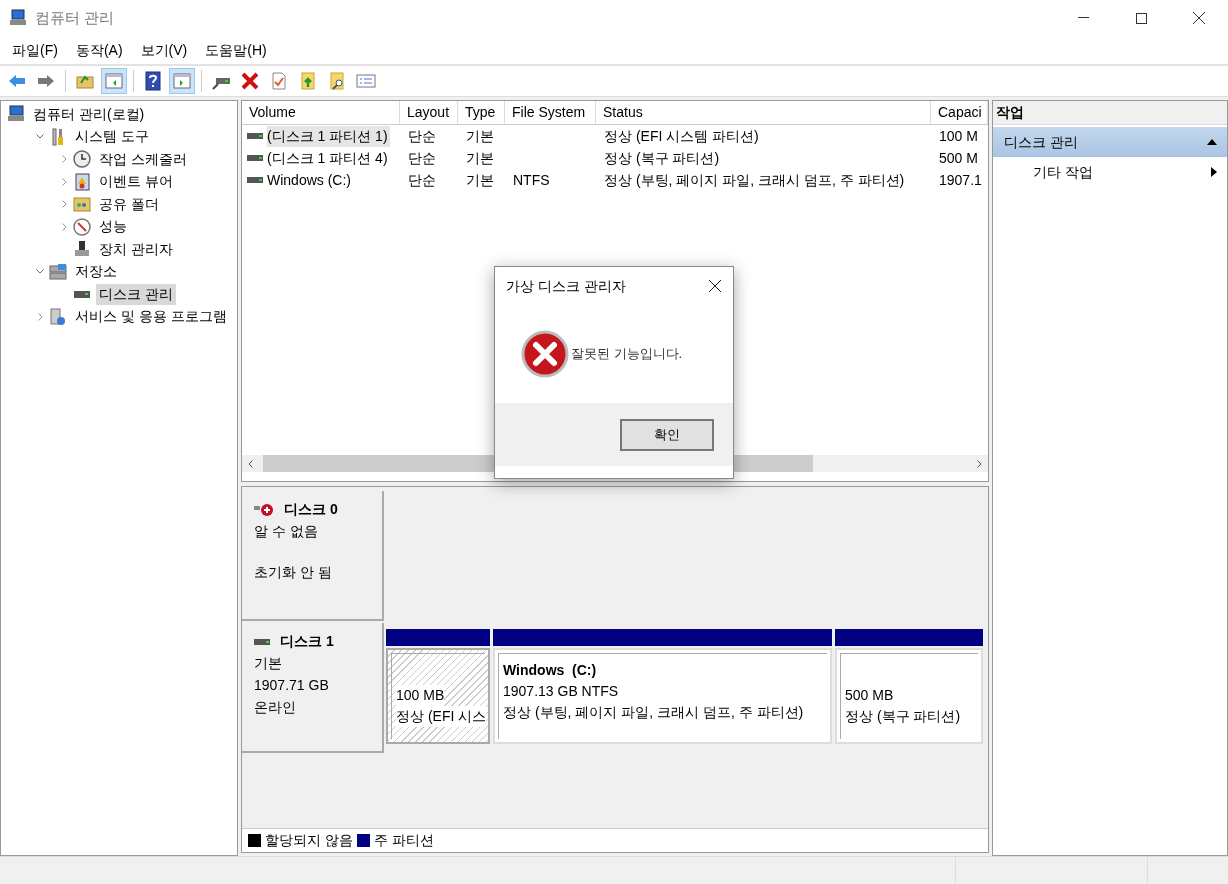  Describe the element at coordinates (550, 112) in the screenshot. I see `column-header: File System` at that location.